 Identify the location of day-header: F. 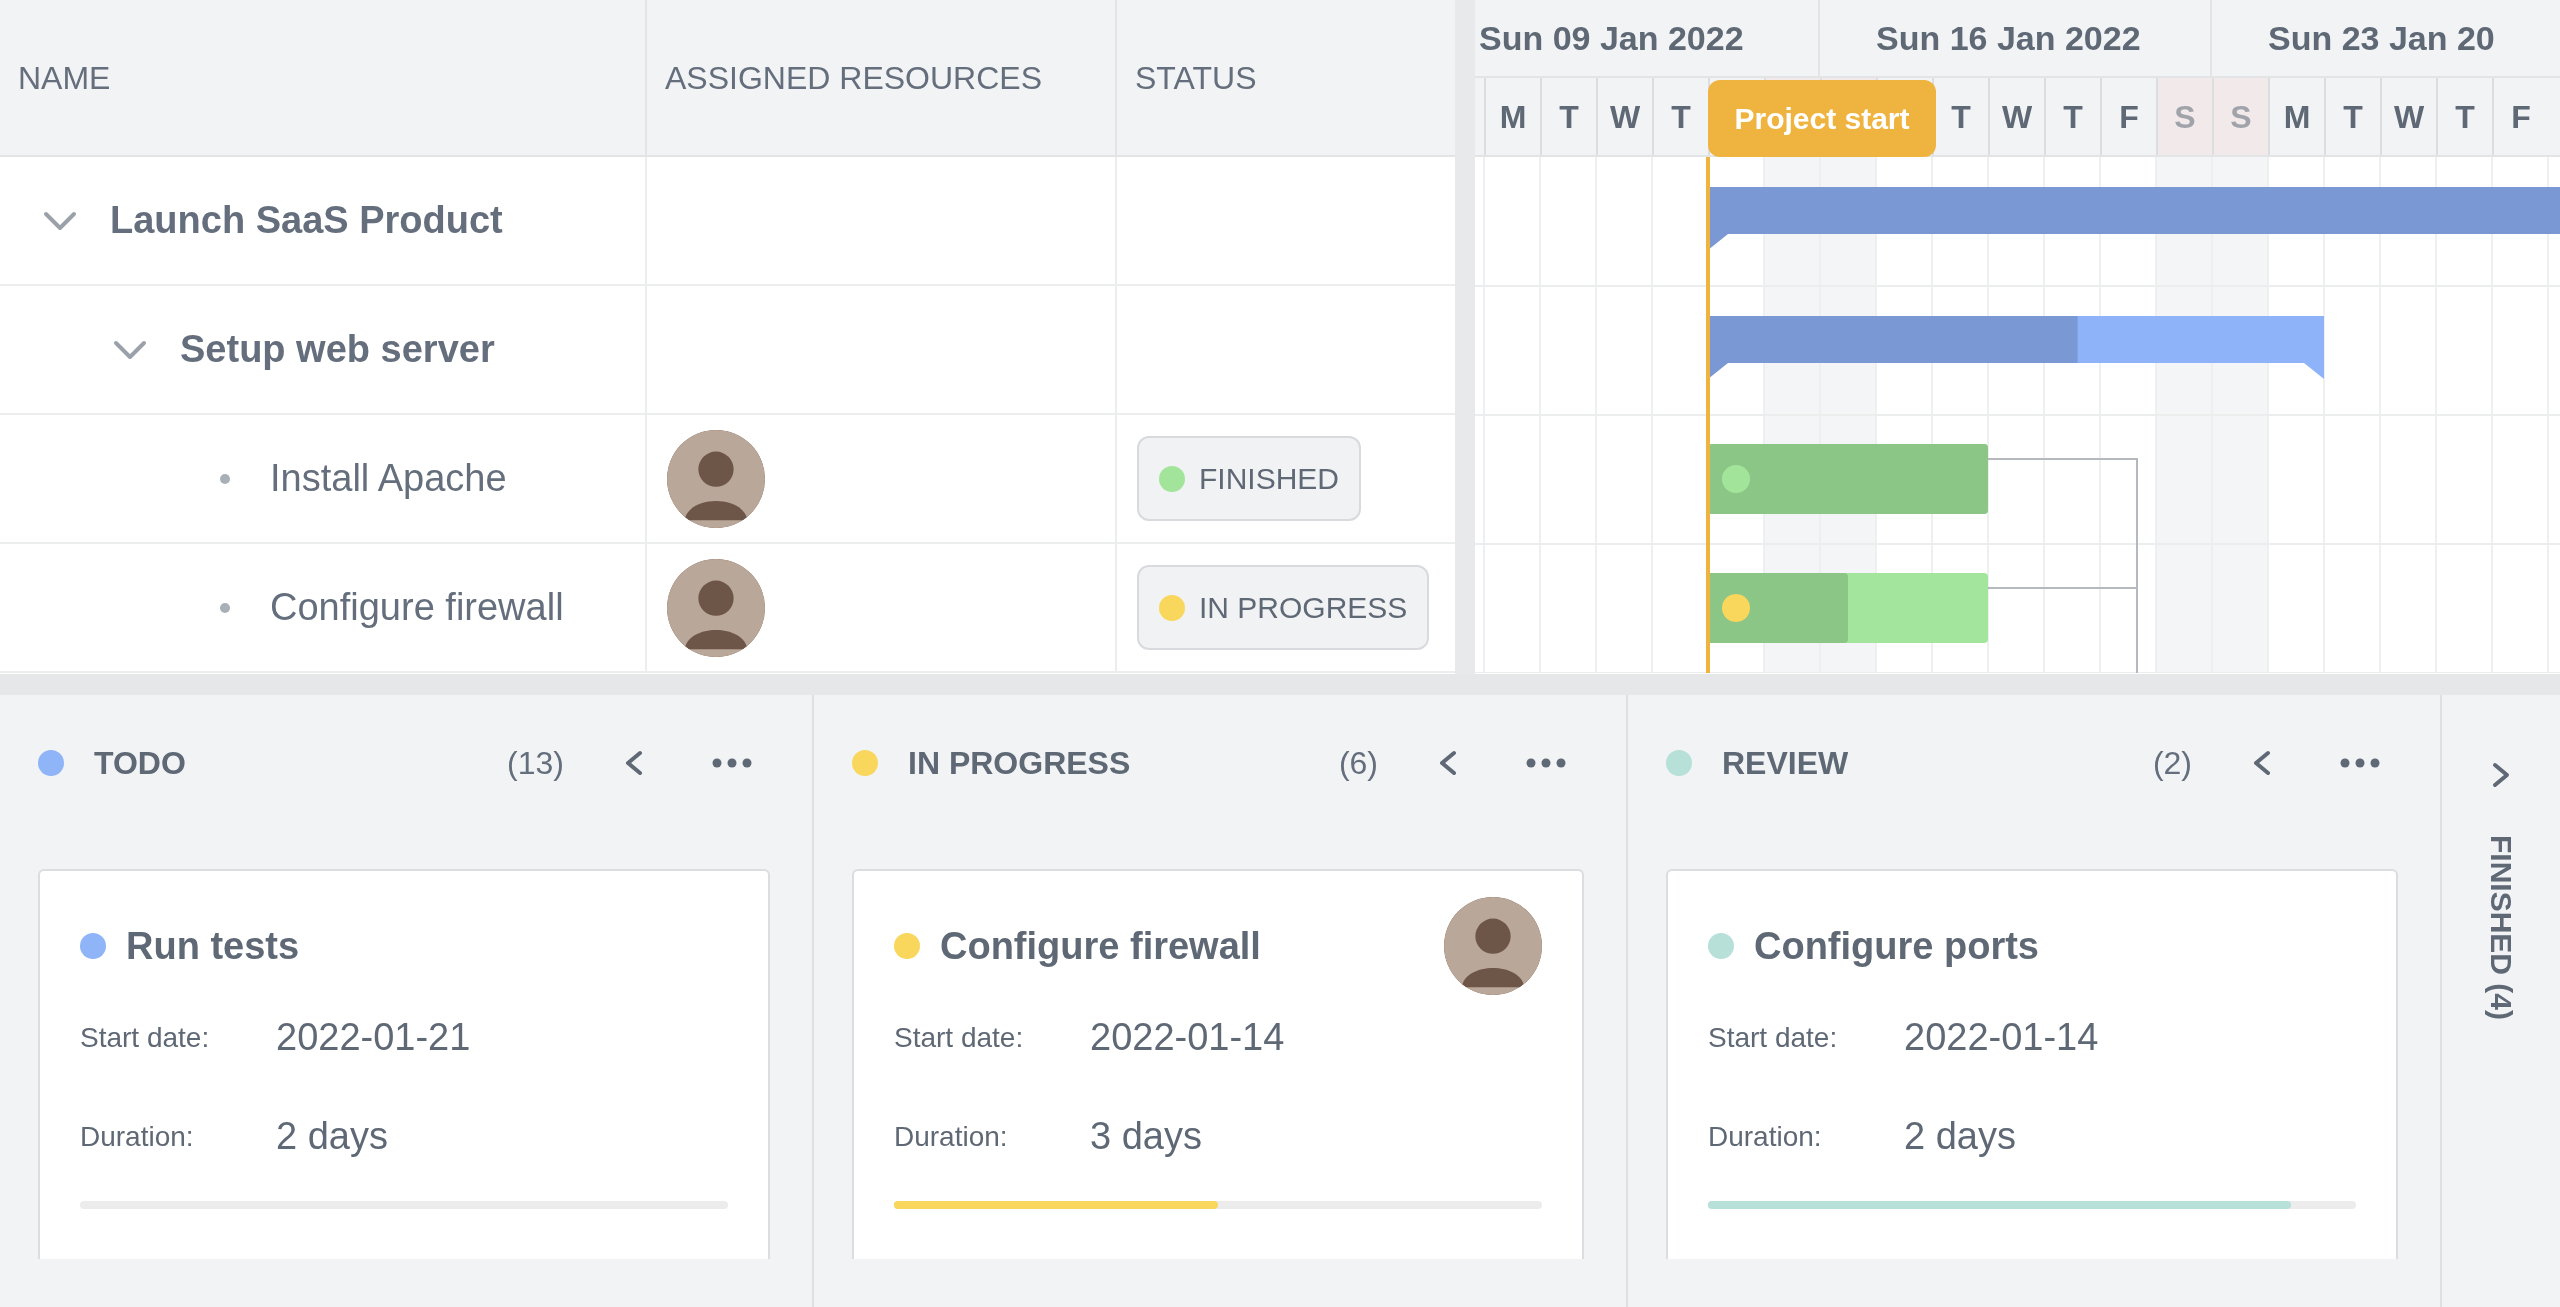
(2520, 116).